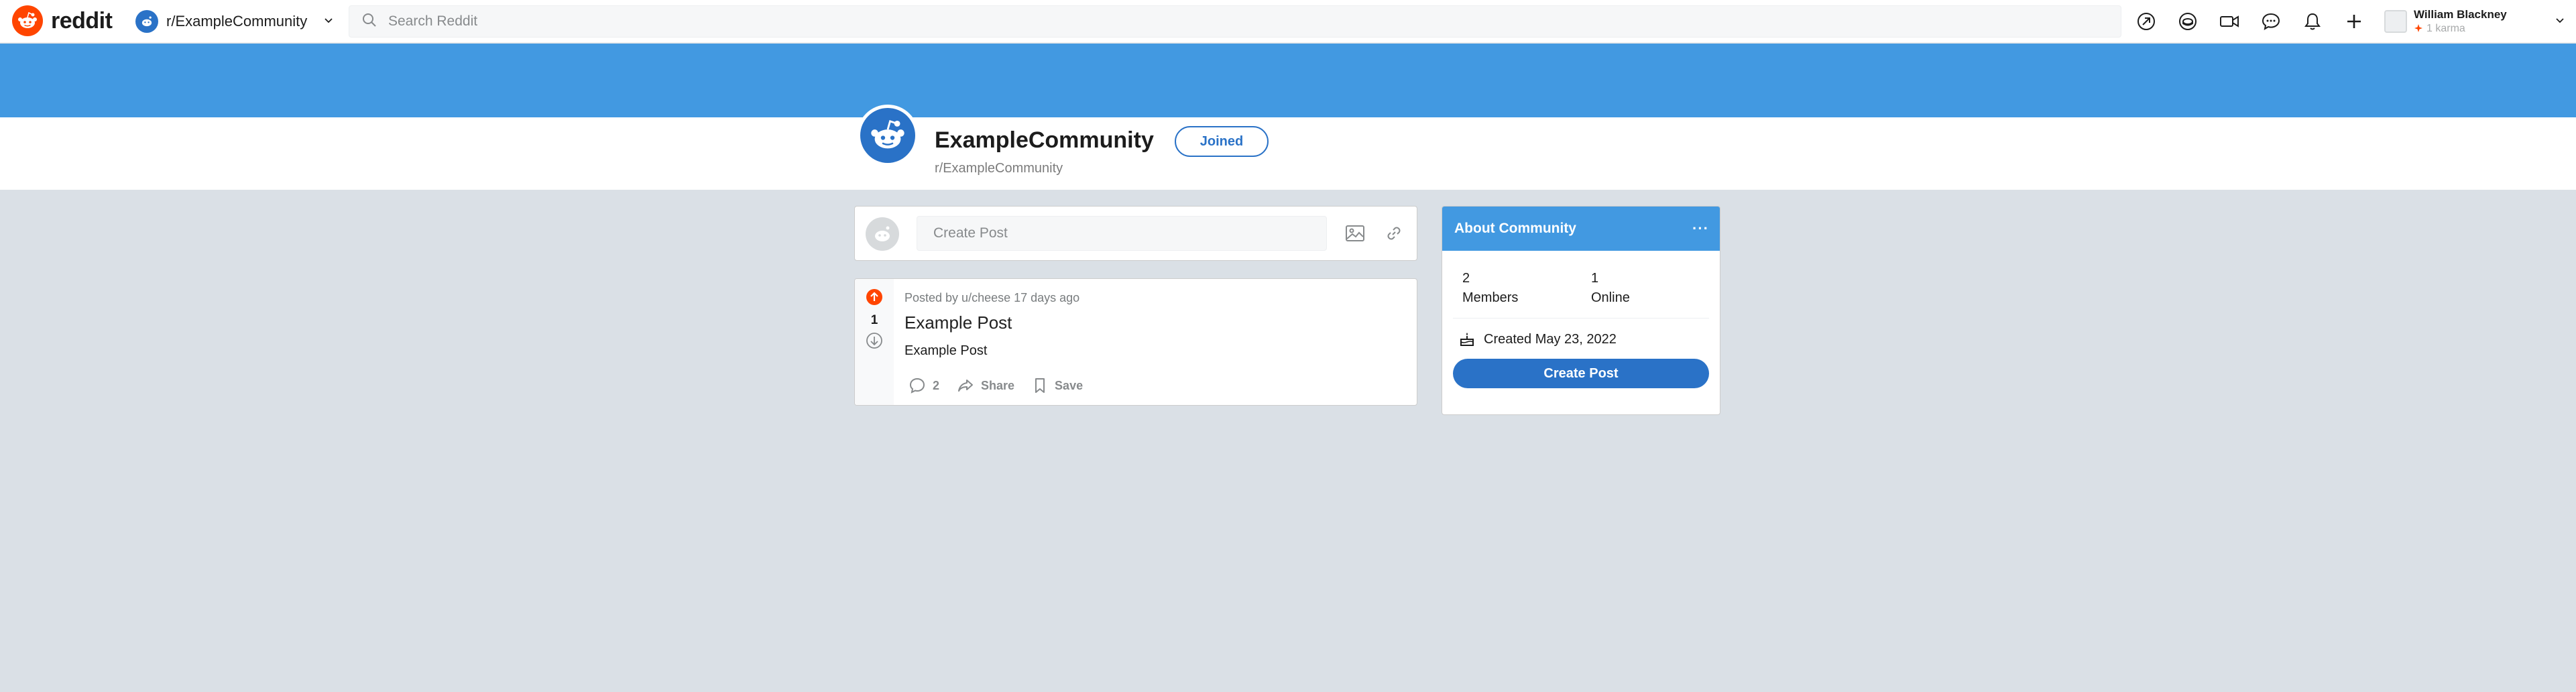 Image resolution: width=2576 pixels, height=692 pixels. What do you see at coordinates (1466, 278) in the screenshot?
I see `members-count: 2` at bounding box center [1466, 278].